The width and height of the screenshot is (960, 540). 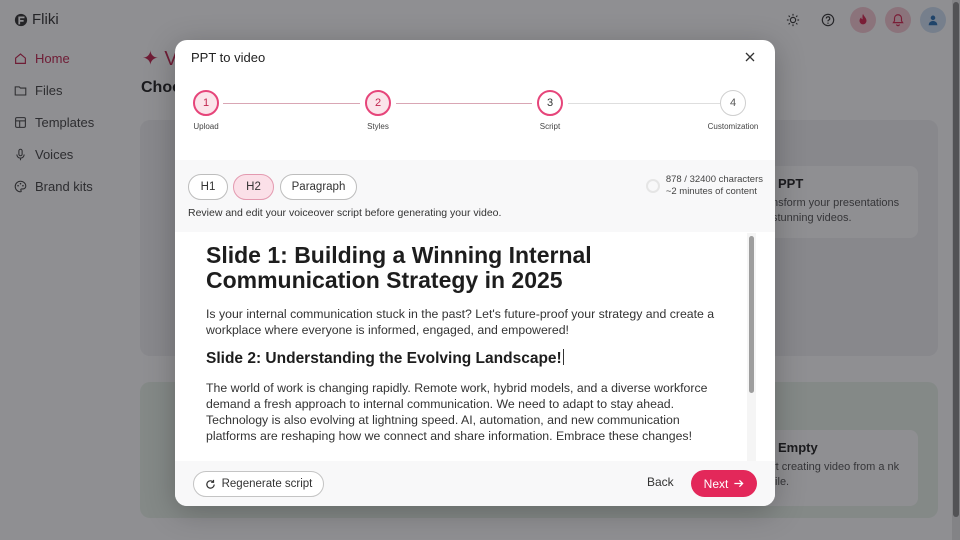 I want to click on modal-title: PPT to video, so click(x=228, y=57).